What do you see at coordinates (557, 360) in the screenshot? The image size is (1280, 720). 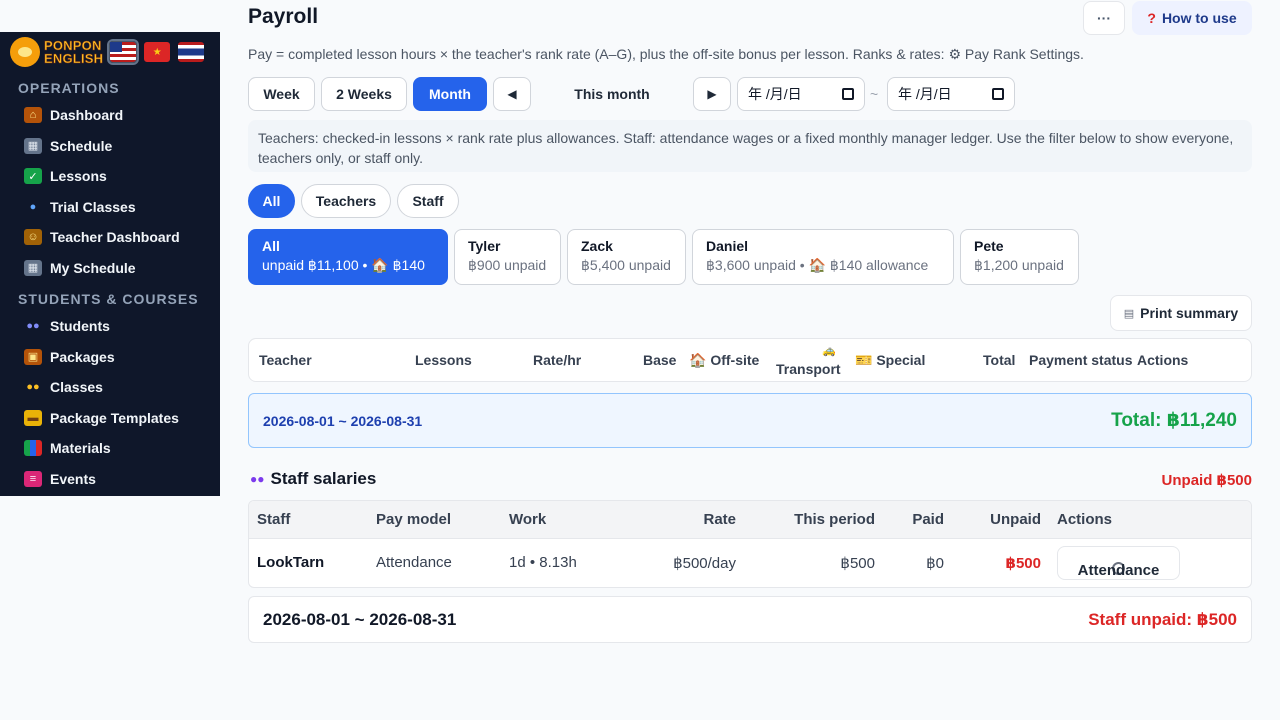 I see `col-rate: Rate/hr` at bounding box center [557, 360].